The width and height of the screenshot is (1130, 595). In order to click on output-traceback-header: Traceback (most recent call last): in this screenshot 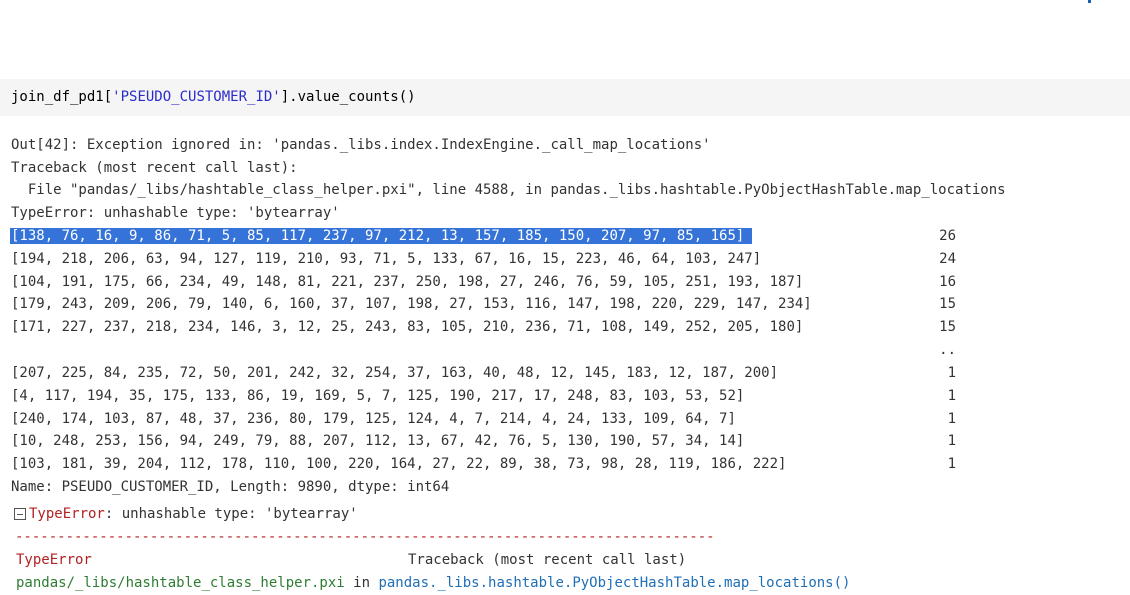, I will do `click(154, 168)`.